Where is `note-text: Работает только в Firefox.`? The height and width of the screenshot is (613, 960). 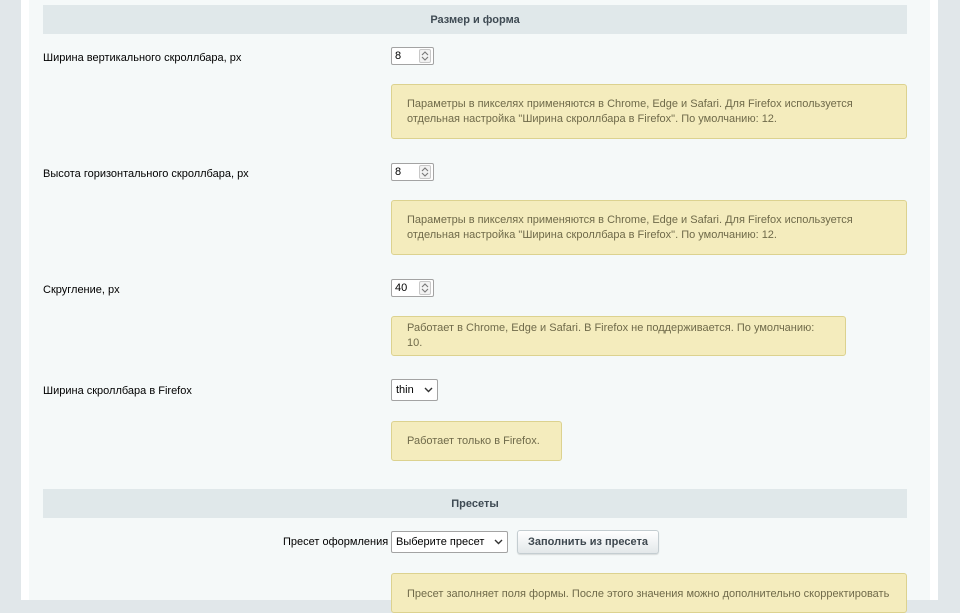 note-text: Работает только в Firefox. is located at coordinates (473, 440).